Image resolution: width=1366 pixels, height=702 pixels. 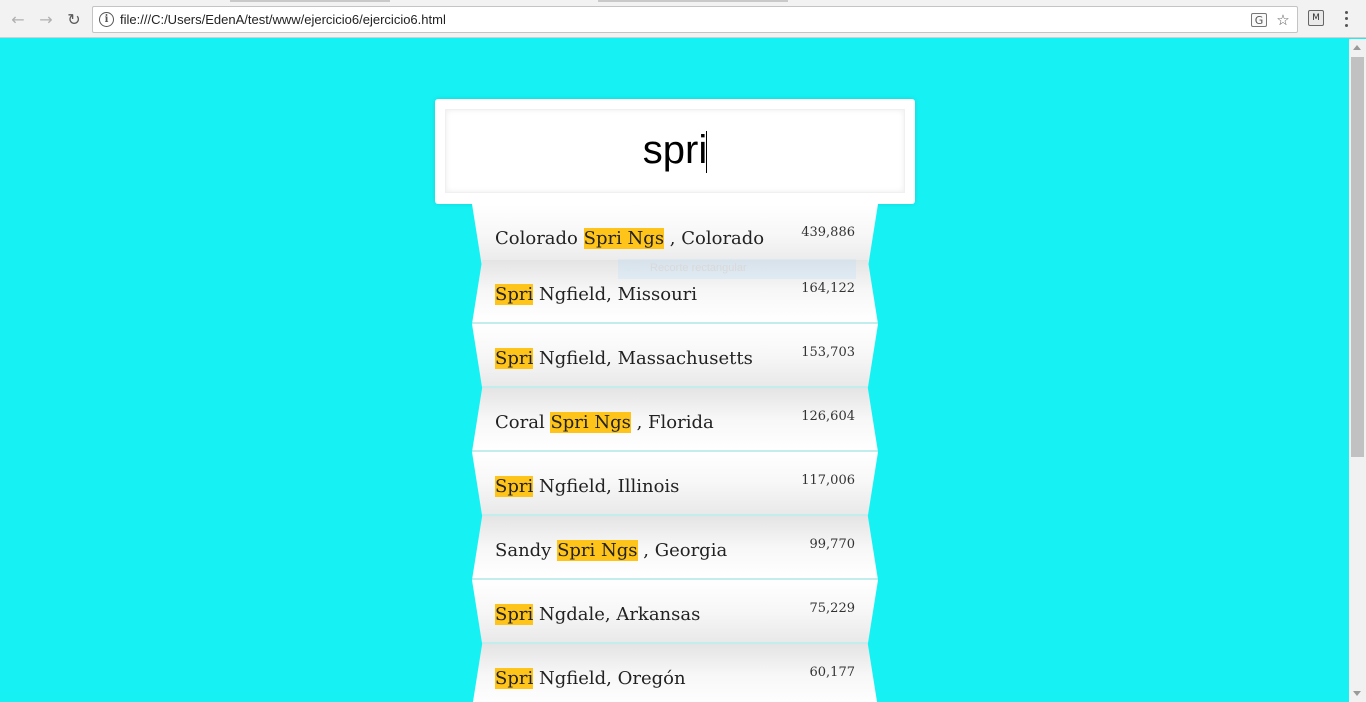 What do you see at coordinates (682, 550) in the screenshot?
I see `suggestion-name-suffix: , Georgia` at bounding box center [682, 550].